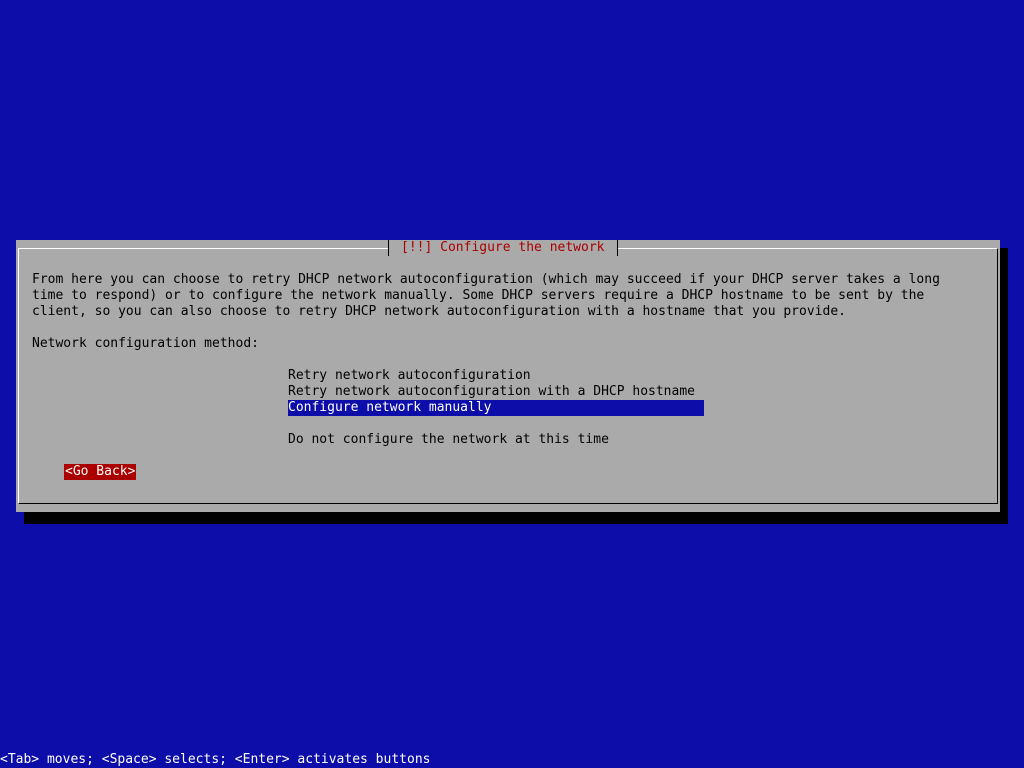  Describe the element at coordinates (496, 376) in the screenshot. I see `option-retry-autoconfig: Retry network autoconfiguration` at that location.